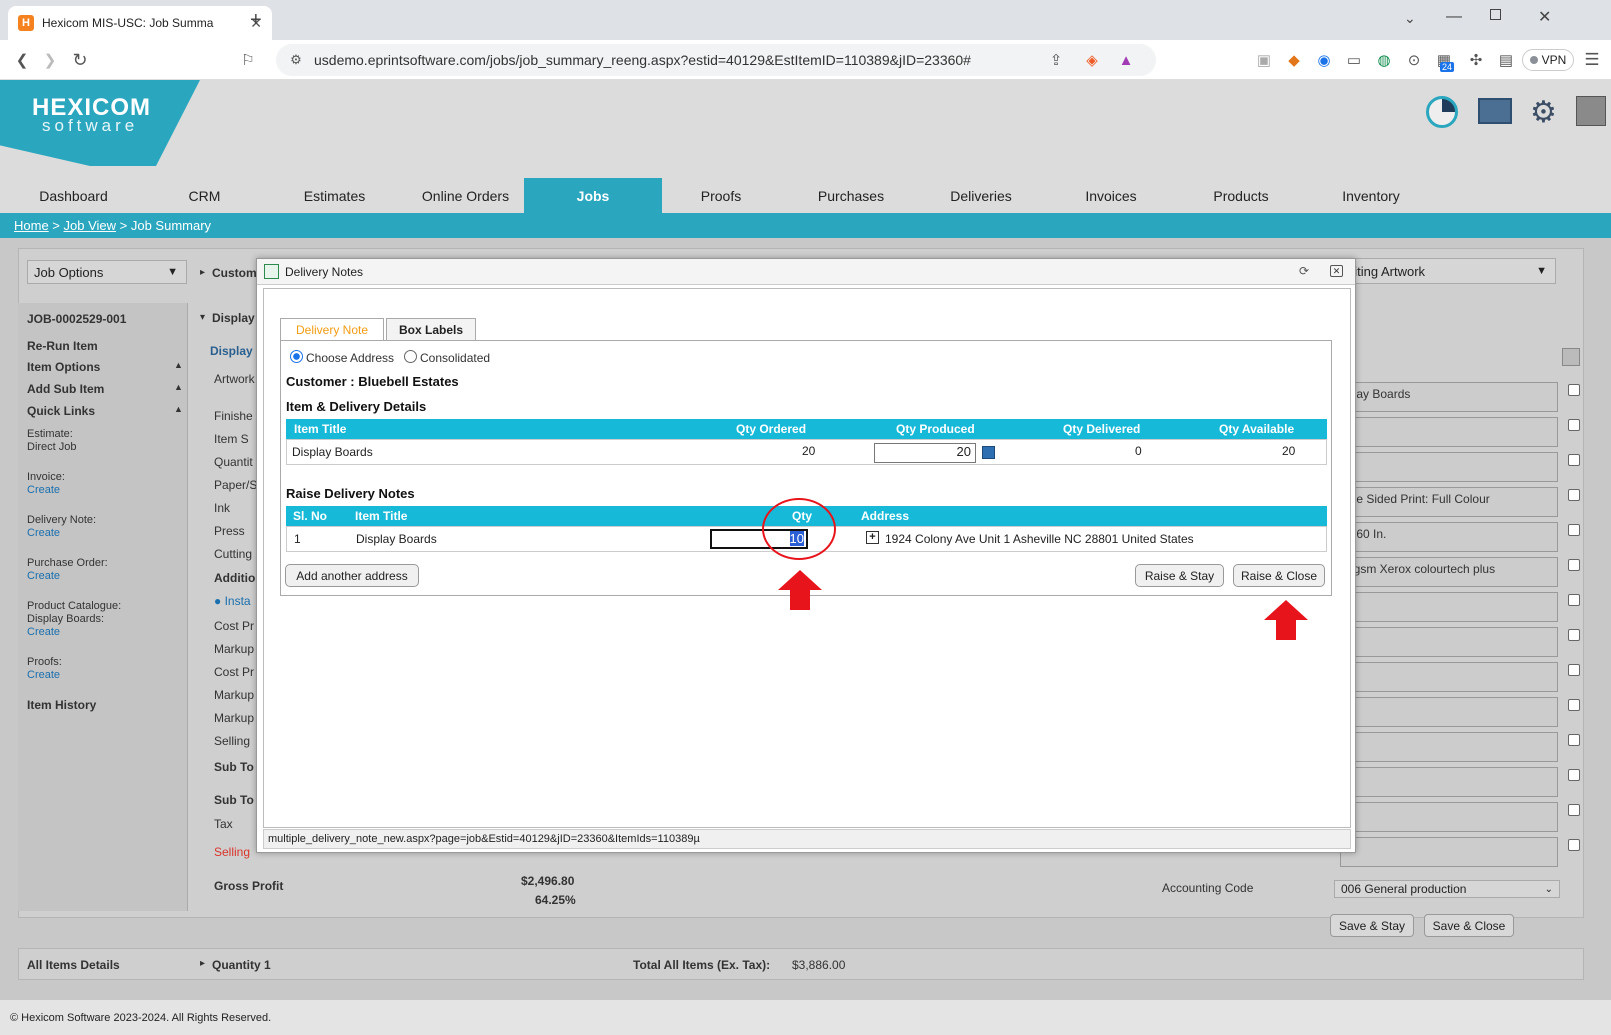  What do you see at coordinates (50, 60) in the screenshot?
I see `forward-icon: ❯` at bounding box center [50, 60].